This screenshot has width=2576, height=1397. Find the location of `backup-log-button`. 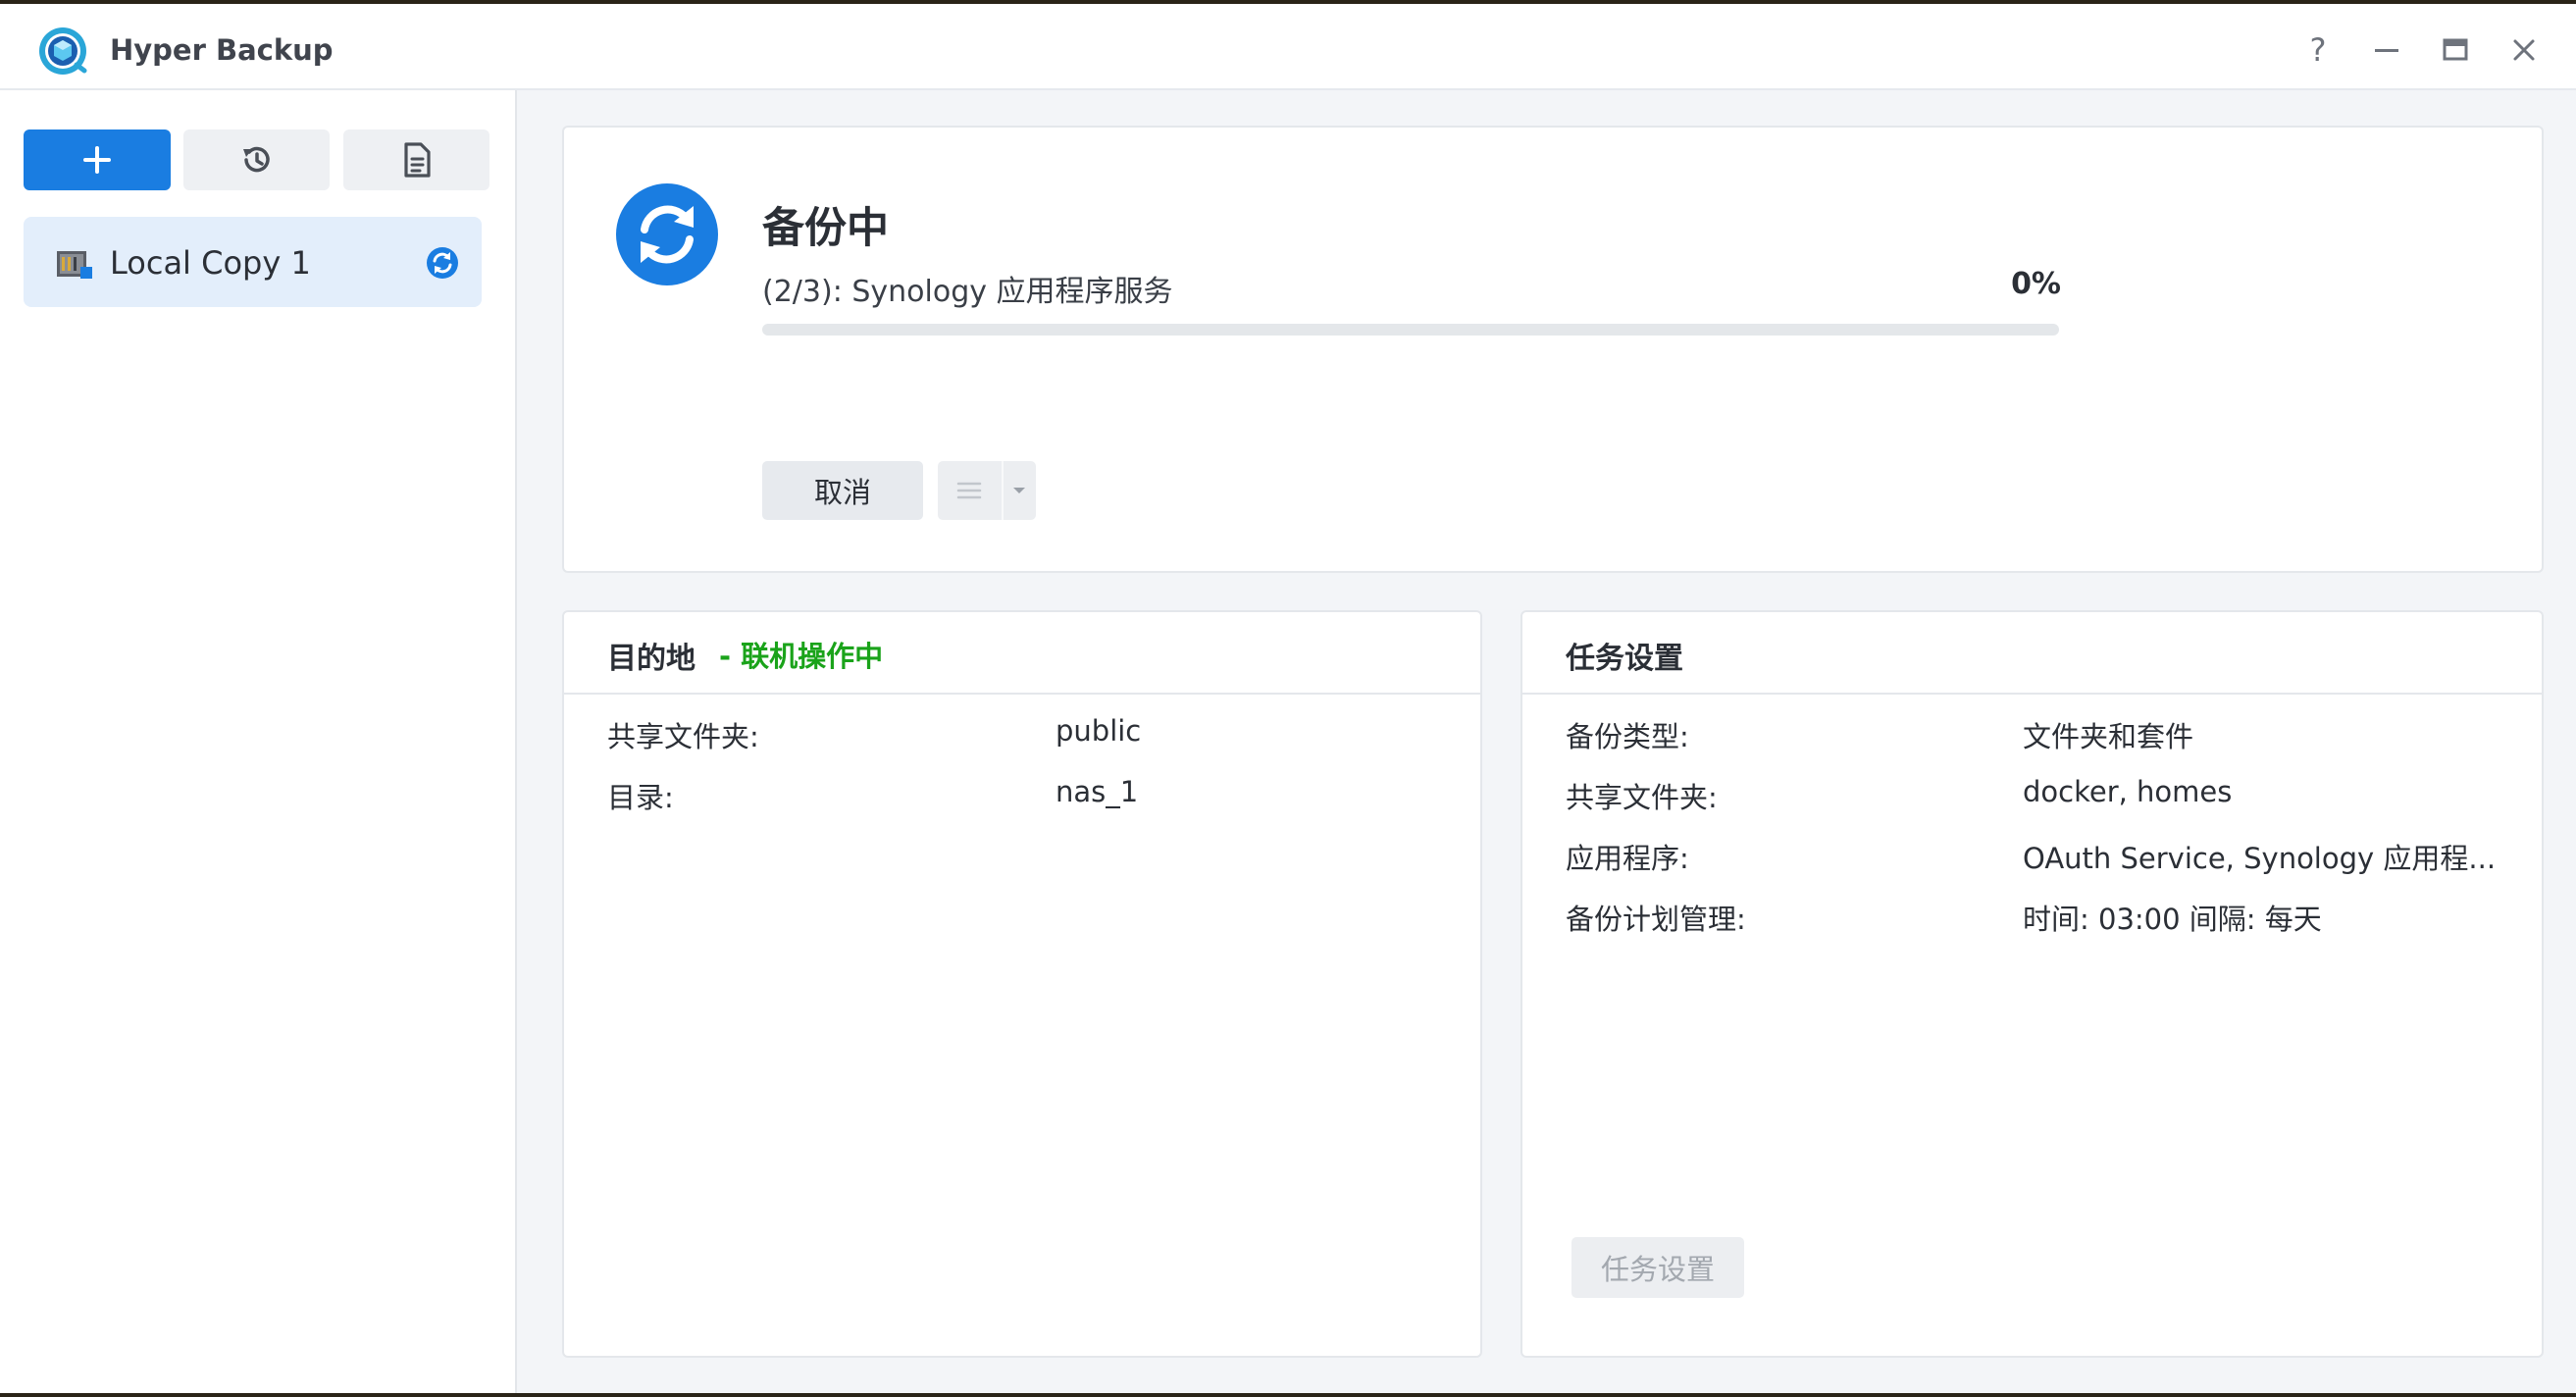

backup-log-button is located at coordinates (416, 159).